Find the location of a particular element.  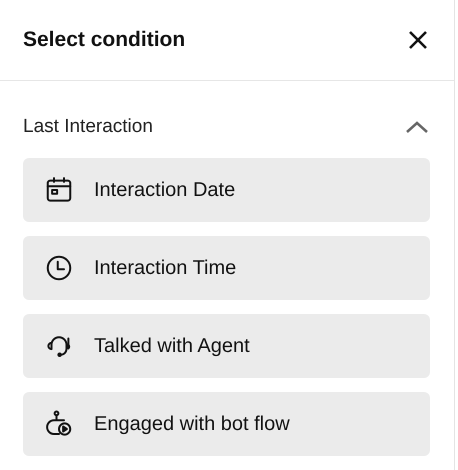

section-label: Last Interaction is located at coordinates (88, 127).